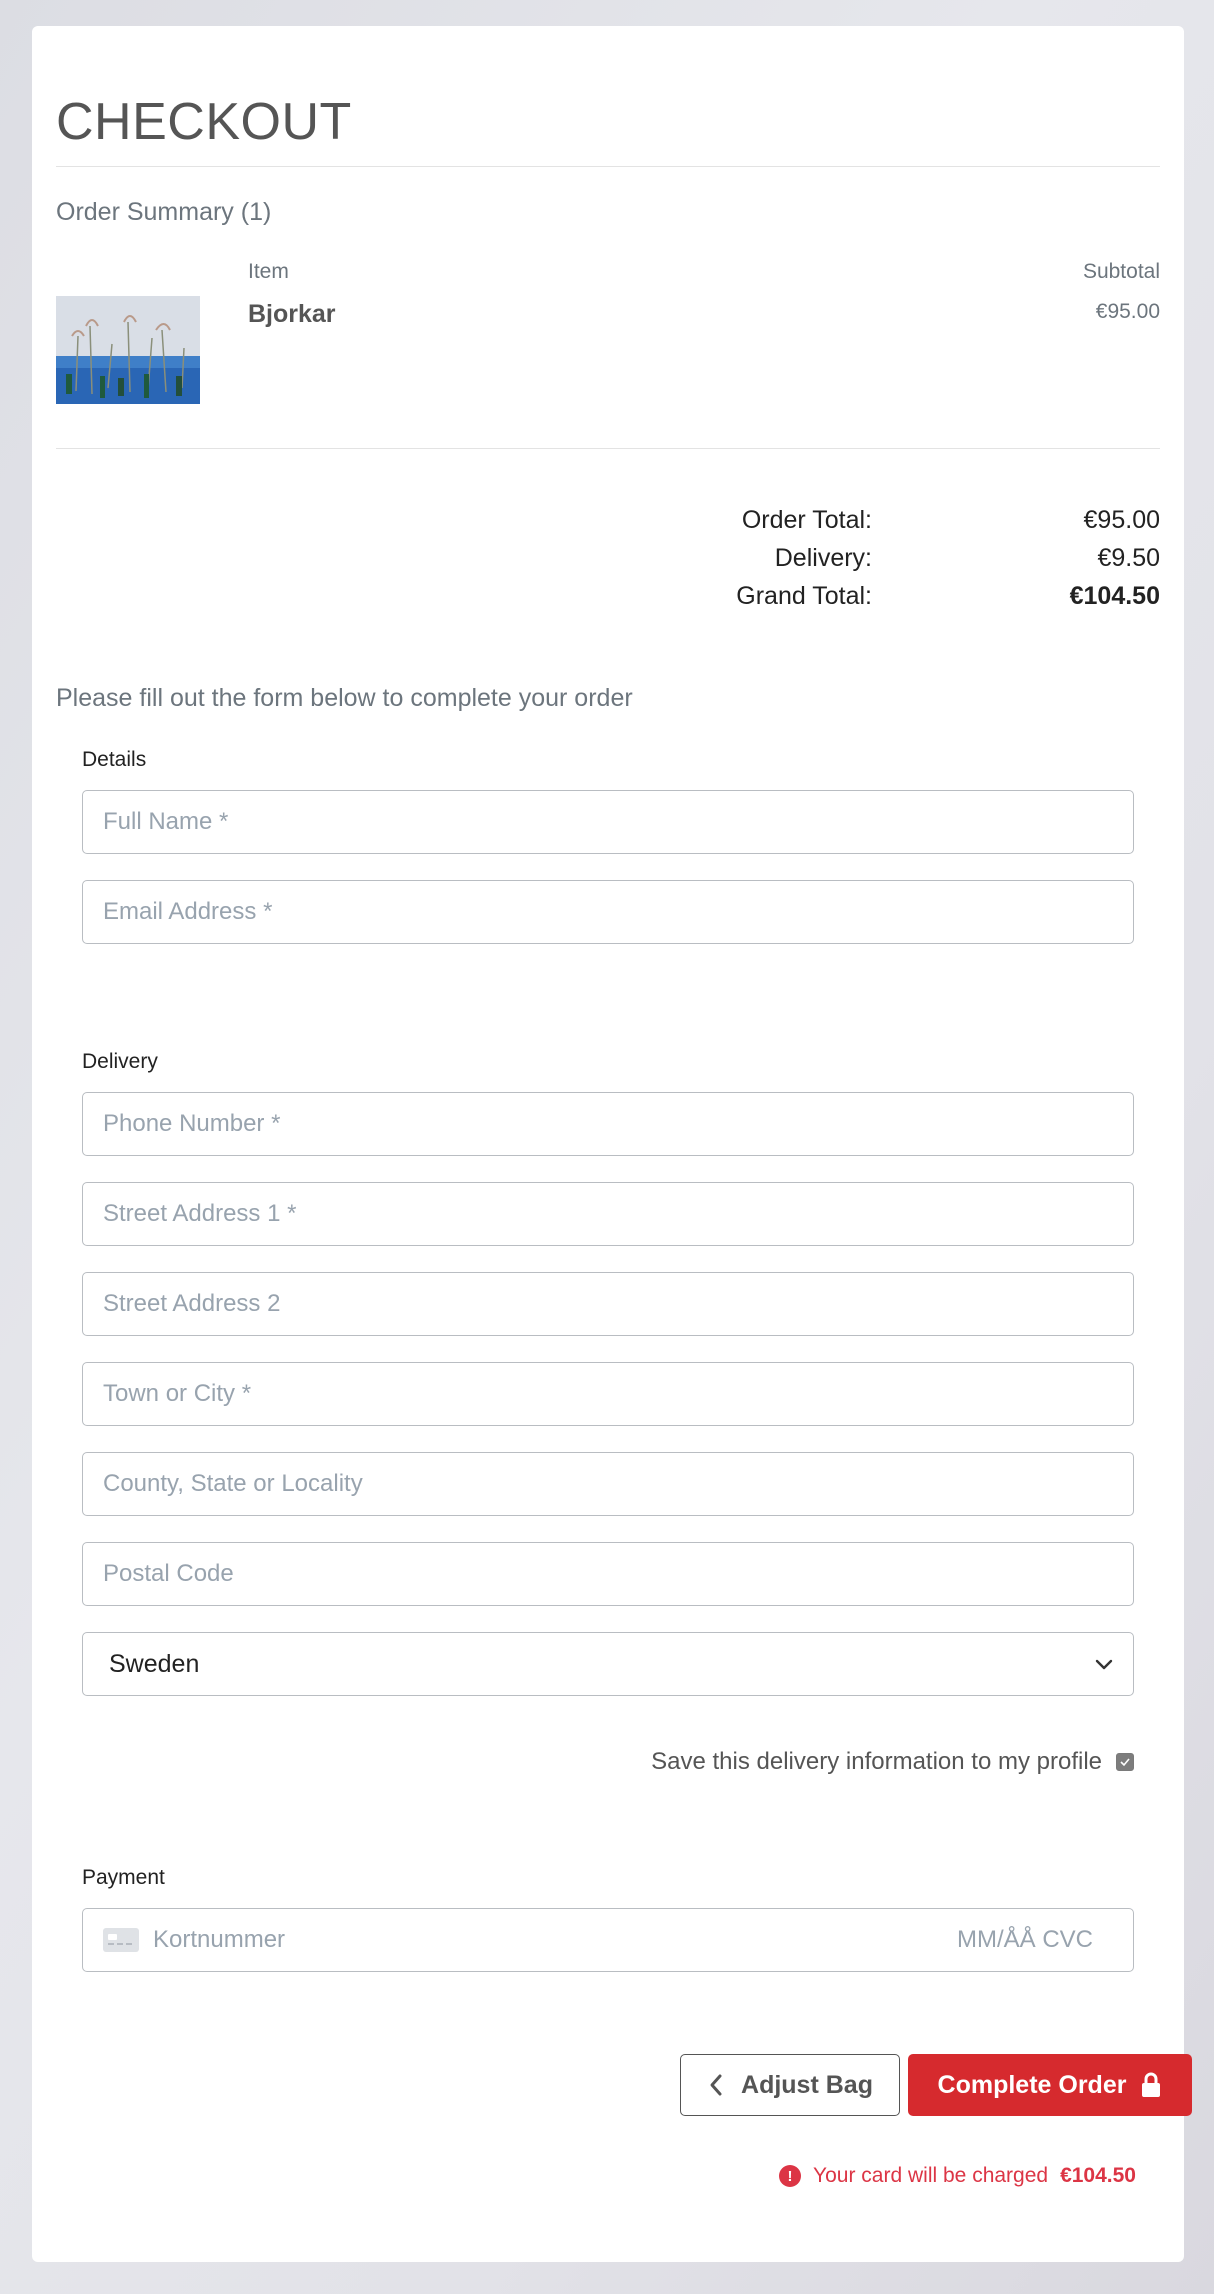 The height and width of the screenshot is (2294, 1214). Describe the element at coordinates (940, 523) in the screenshot. I see `order-total-row: Order Total: €95.00` at that location.